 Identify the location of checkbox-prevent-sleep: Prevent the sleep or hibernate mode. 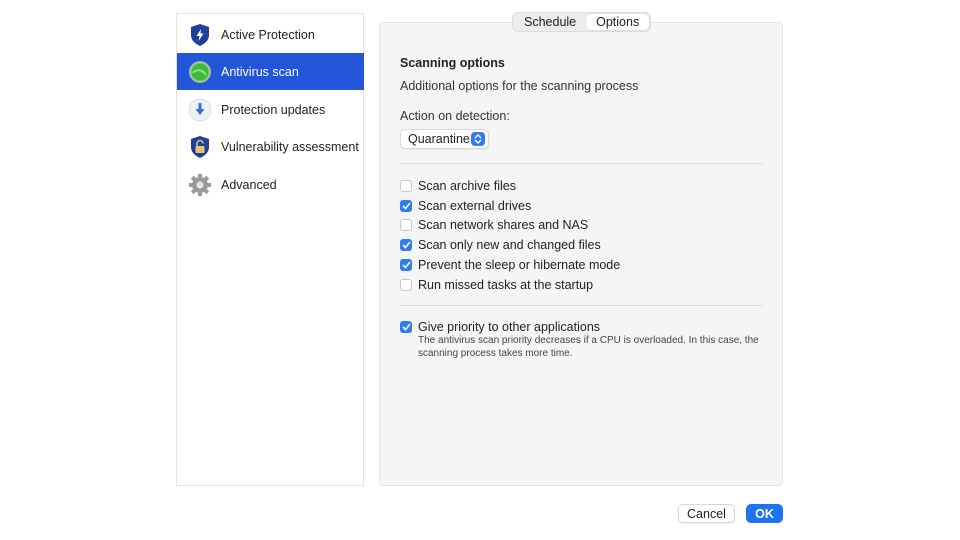
(510, 265).